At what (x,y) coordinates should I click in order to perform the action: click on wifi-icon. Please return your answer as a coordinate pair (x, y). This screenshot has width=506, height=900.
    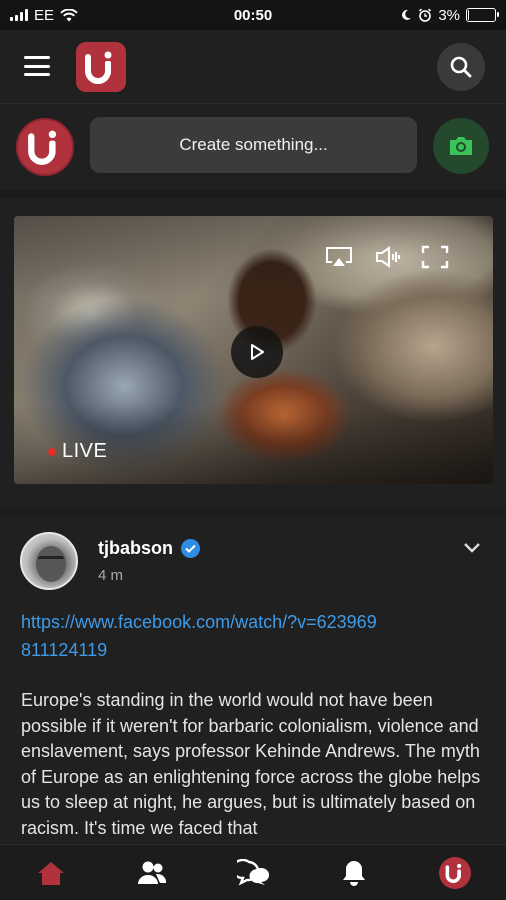
    Looking at the image, I should click on (69, 14).